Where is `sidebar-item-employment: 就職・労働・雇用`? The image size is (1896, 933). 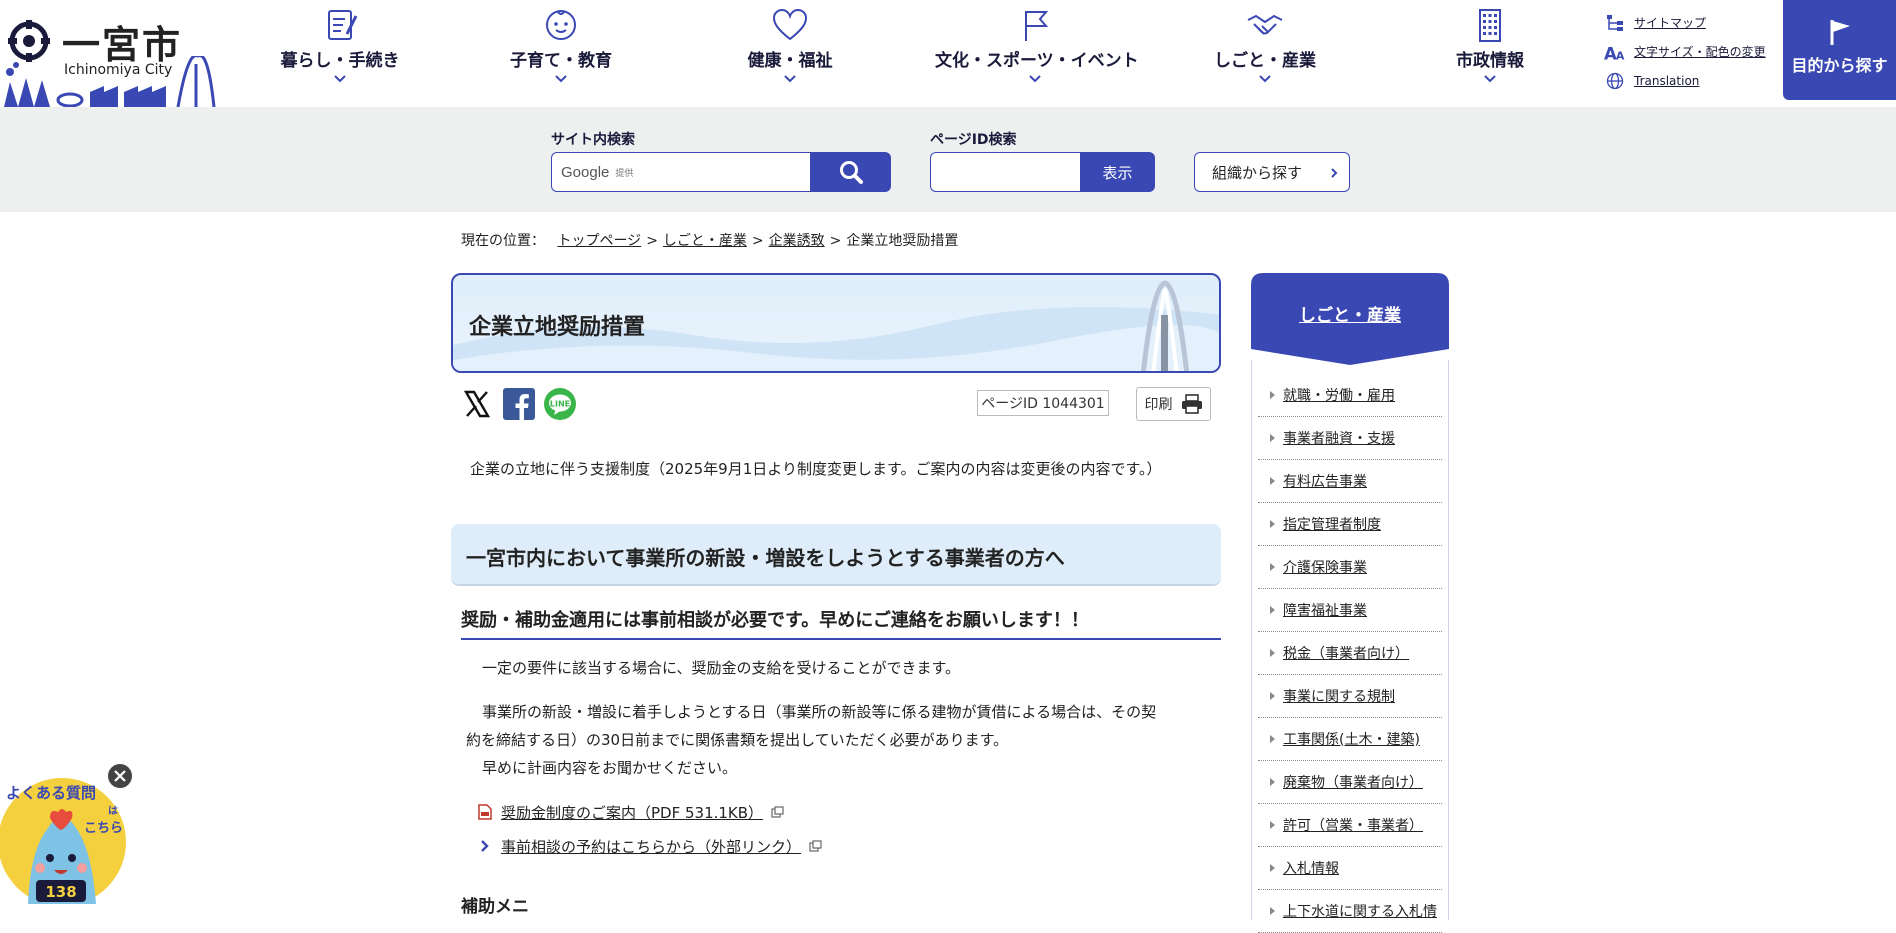
sidebar-item-employment: 就職・労働・雇用 is located at coordinates (1350, 395).